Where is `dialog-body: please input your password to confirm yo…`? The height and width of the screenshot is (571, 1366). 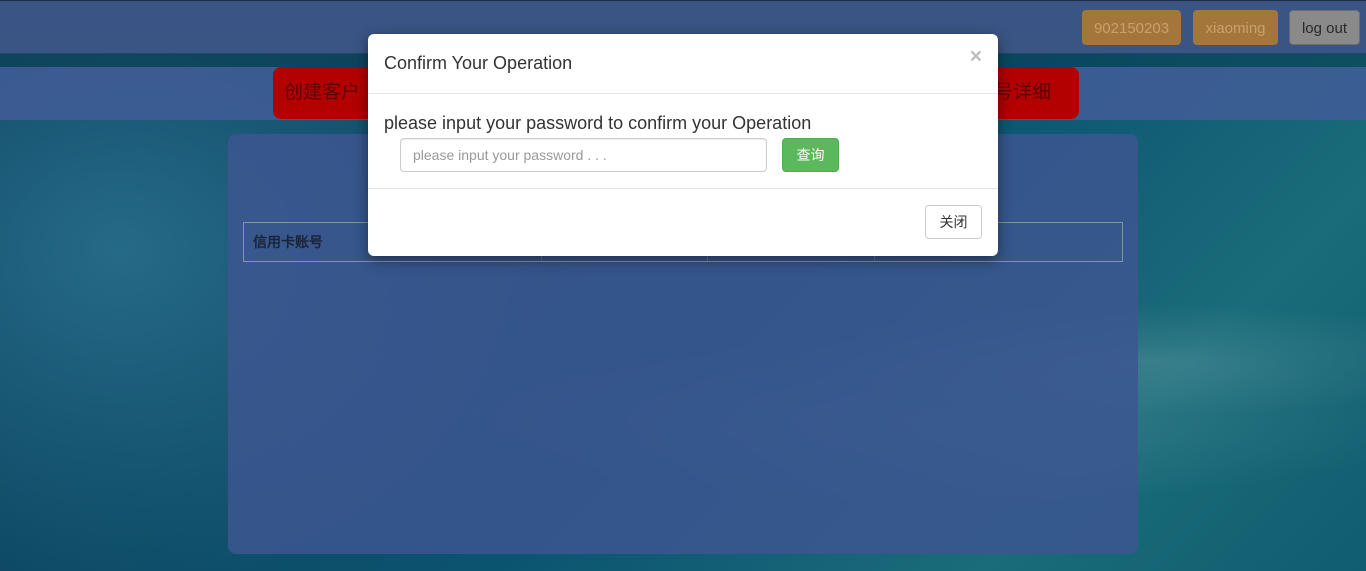
dialog-body: please input your password to confirm yo… is located at coordinates (683, 141).